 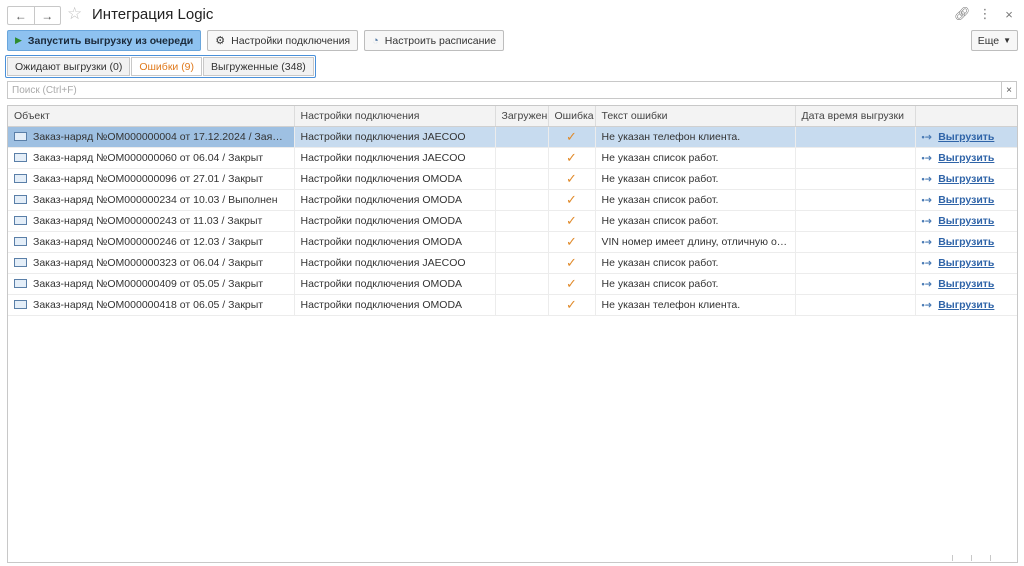 I want to click on tab-pending: Ожидают выгрузки (0), so click(x=69, y=66).